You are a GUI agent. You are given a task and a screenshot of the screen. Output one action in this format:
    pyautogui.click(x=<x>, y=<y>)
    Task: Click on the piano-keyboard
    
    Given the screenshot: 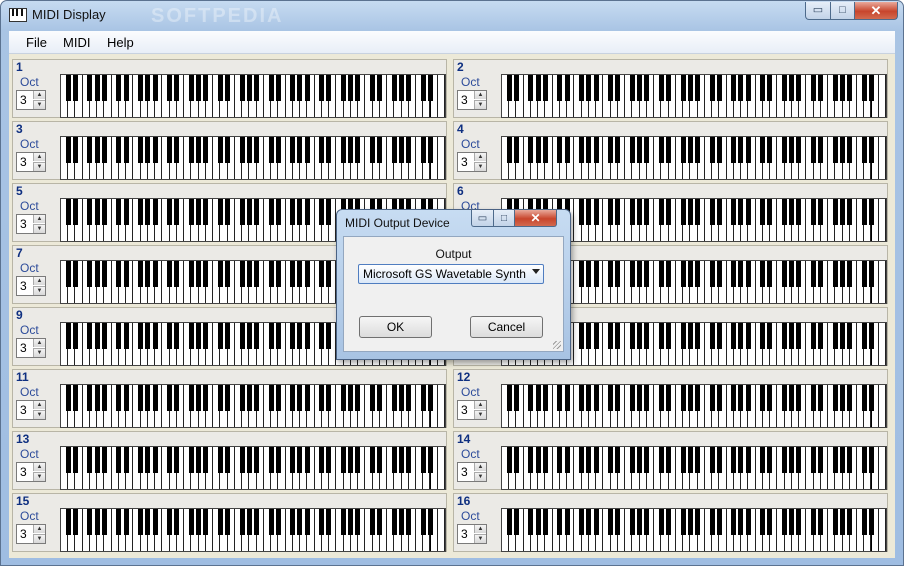 What is the action you would take?
    pyautogui.click(x=253, y=530)
    